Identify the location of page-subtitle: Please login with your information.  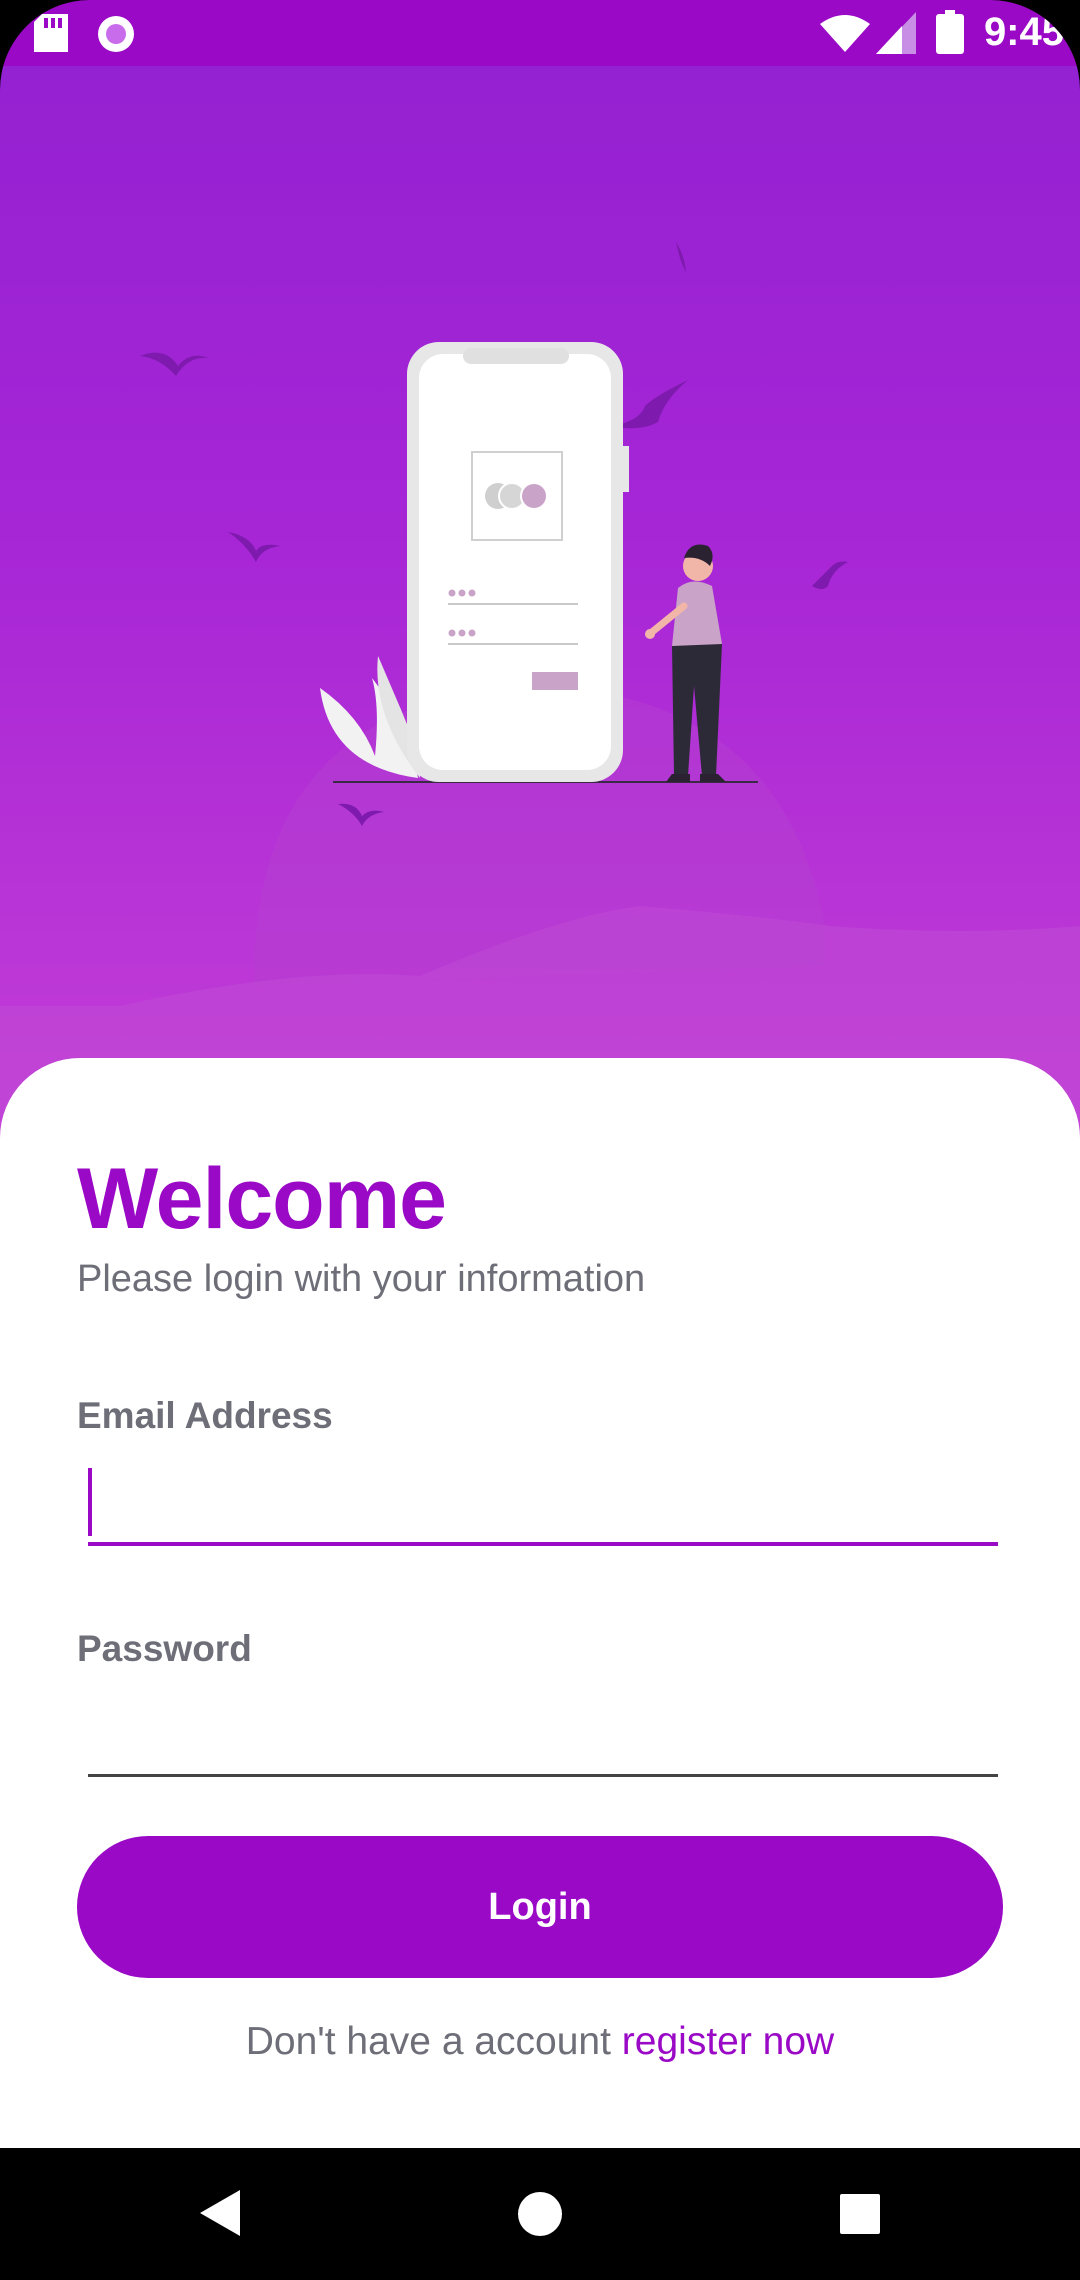
(361, 1279).